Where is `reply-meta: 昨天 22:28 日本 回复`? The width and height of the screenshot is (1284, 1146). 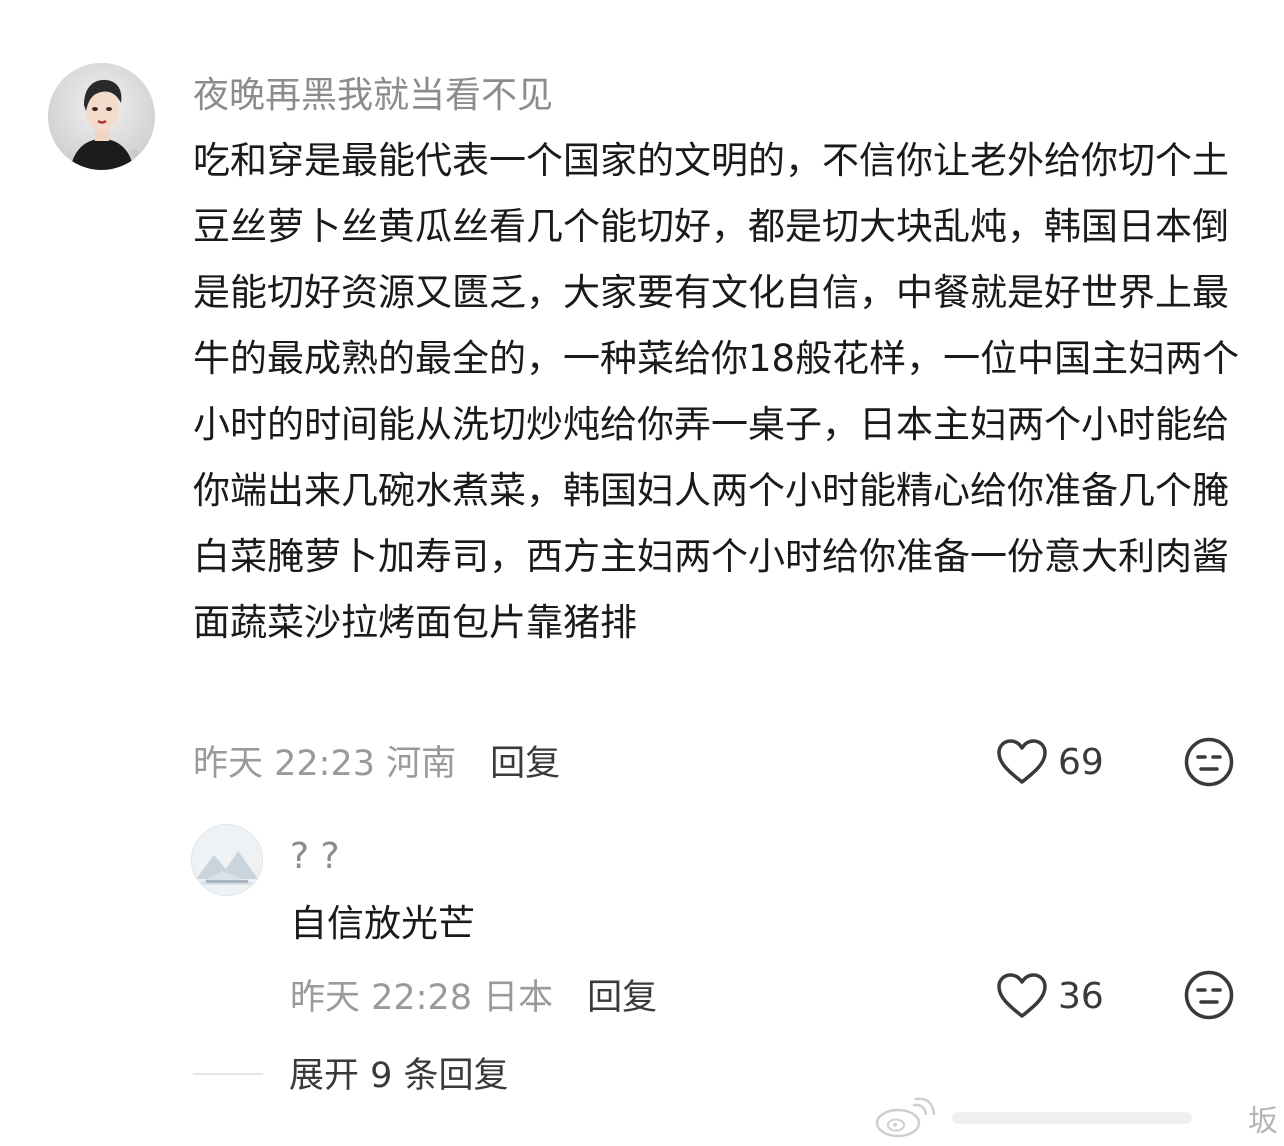 reply-meta: 昨天 22:28 日本 回复 is located at coordinates (473, 994).